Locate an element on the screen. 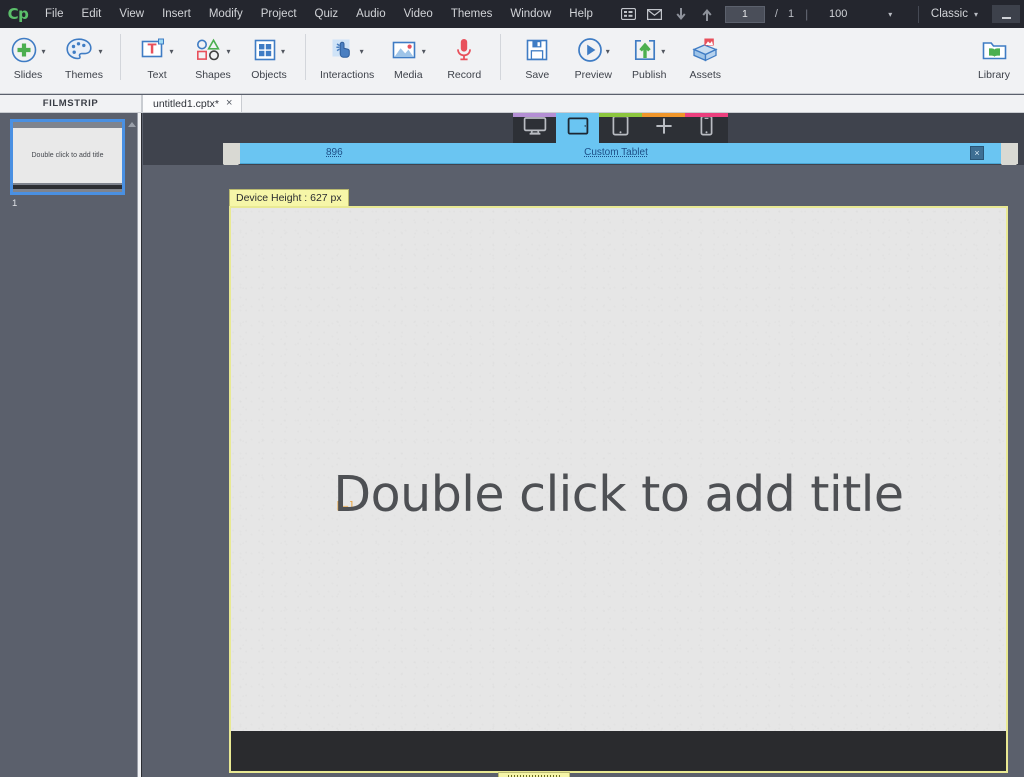 The width and height of the screenshot is (1024, 777). document-tab-strip: untitled1.cptx* × is located at coordinates (583, 104).